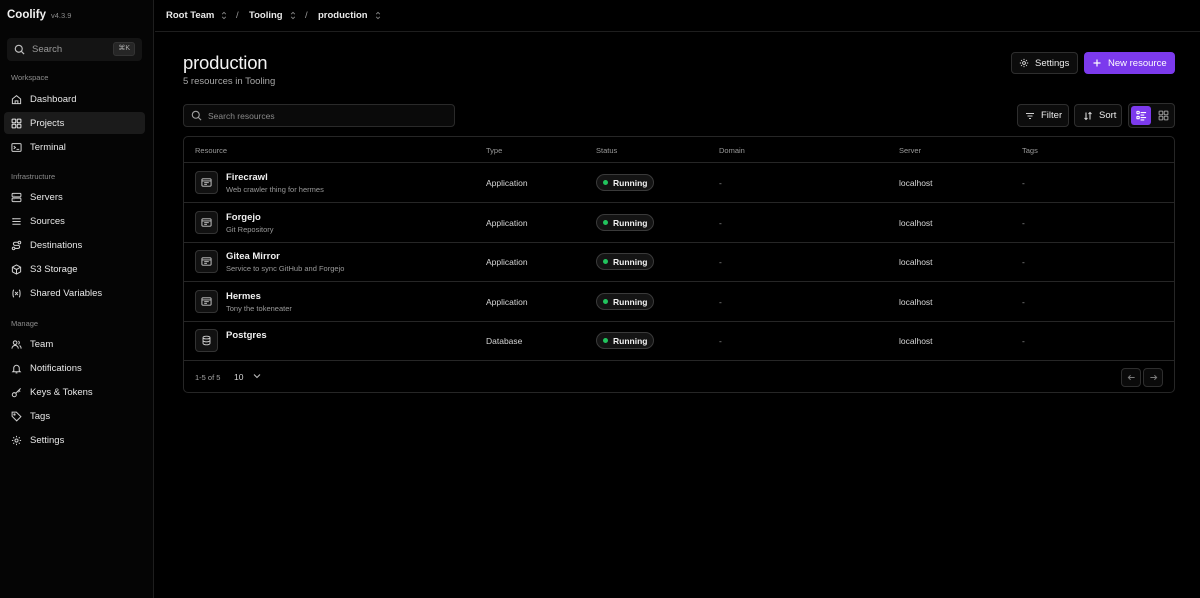  What do you see at coordinates (1098, 115) in the screenshot?
I see `sort-button: Sort` at bounding box center [1098, 115].